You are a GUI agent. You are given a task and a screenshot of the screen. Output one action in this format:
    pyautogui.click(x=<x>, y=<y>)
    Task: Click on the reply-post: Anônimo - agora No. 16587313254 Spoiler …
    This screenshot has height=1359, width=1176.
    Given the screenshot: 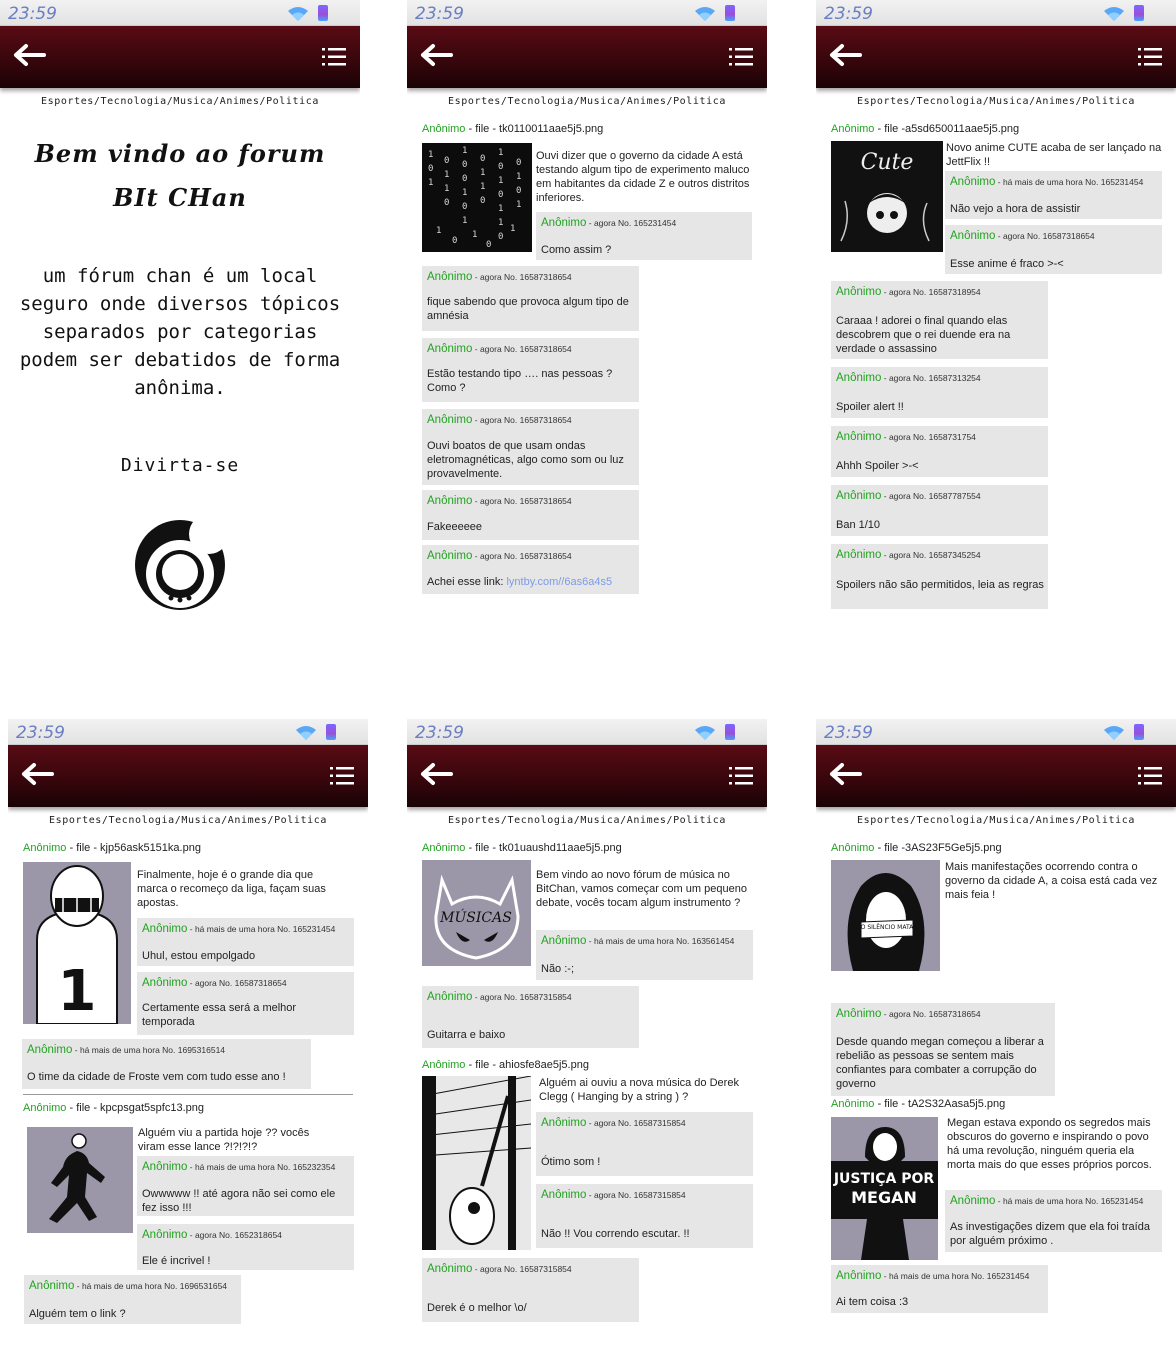 What is the action you would take?
    pyautogui.click(x=939, y=392)
    